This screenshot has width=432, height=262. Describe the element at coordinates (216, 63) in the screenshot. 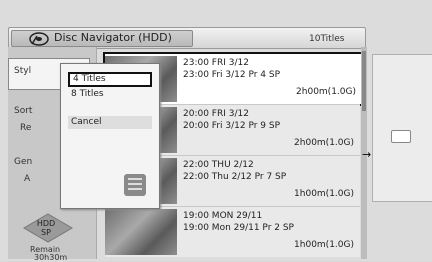

I see `title-line1: 23:00 FRI 3/12` at that location.